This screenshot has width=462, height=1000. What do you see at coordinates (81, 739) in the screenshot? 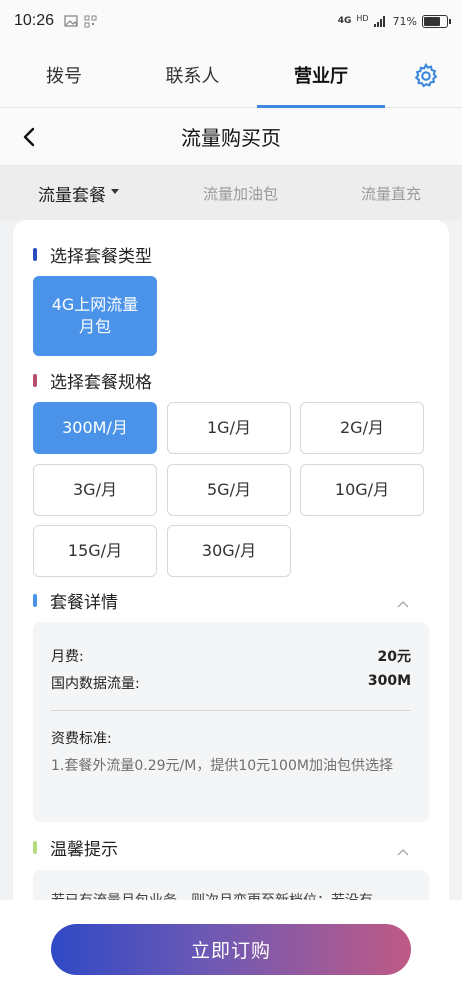
I see `fee-standard-label: 资费标准:` at bounding box center [81, 739].